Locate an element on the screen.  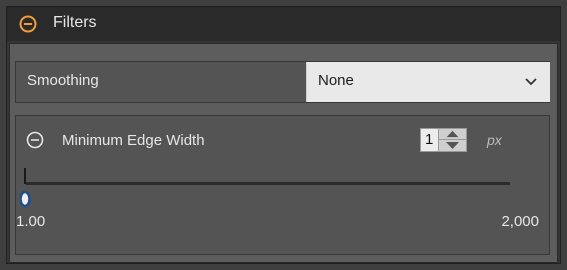
slider-min-label: 1.00 is located at coordinates (31, 221).